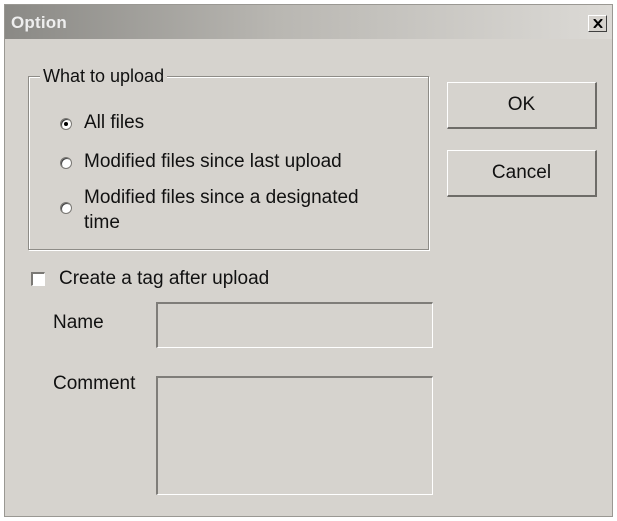  What do you see at coordinates (114, 122) in the screenshot?
I see `radio-label: All files` at bounding box center [114, 122].